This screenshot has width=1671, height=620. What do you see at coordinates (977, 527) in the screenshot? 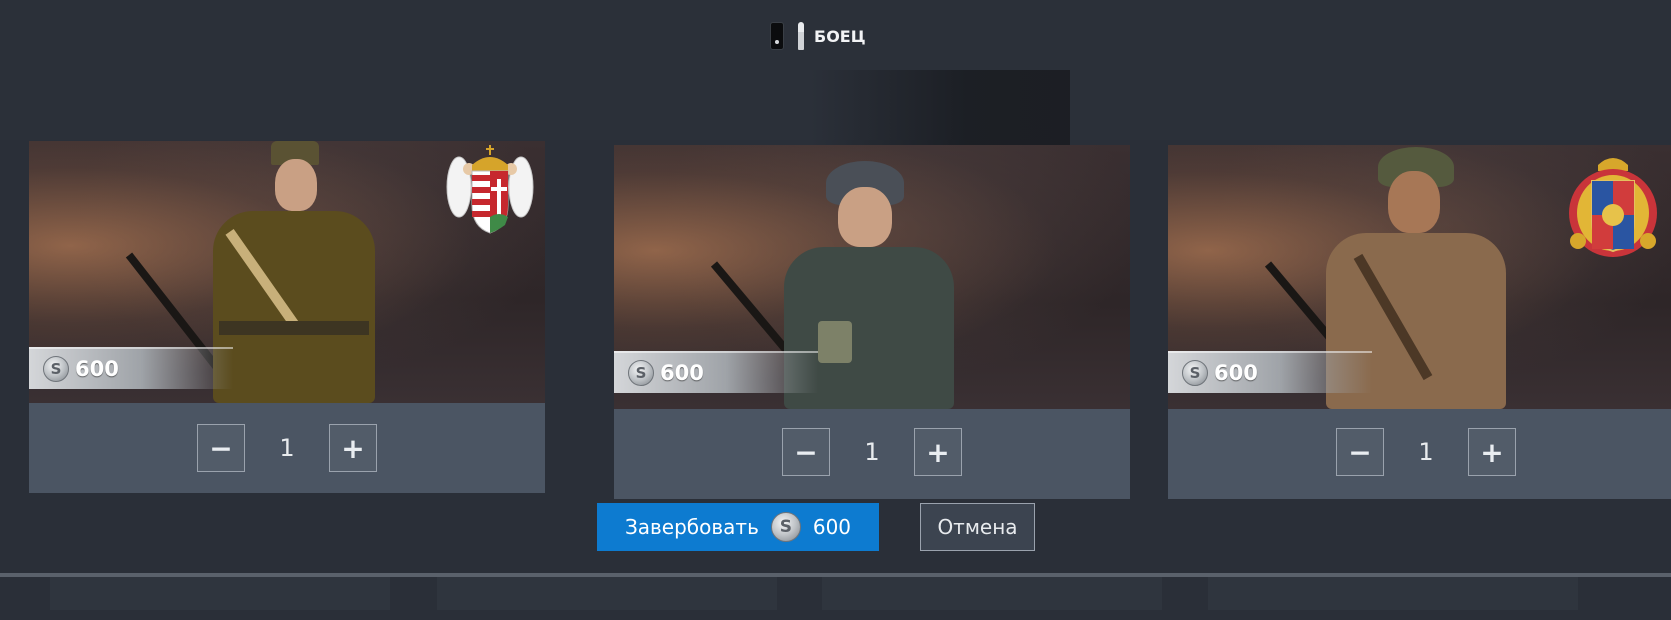
I see `cancel-button: Отмена` at bounding box center [977, 527].